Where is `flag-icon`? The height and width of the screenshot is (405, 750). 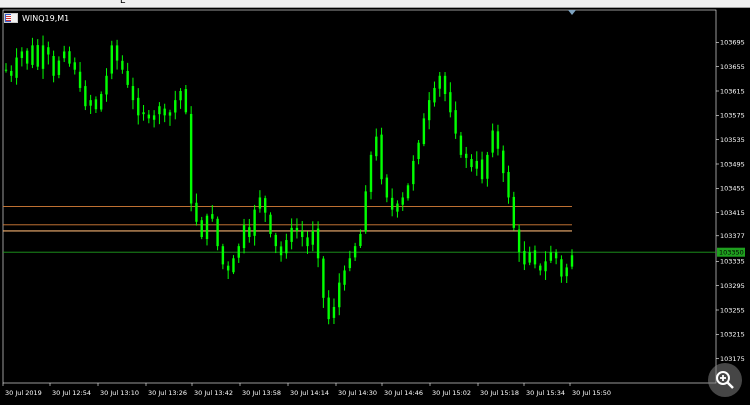
flag-icon is located at coordinates (11, 18).